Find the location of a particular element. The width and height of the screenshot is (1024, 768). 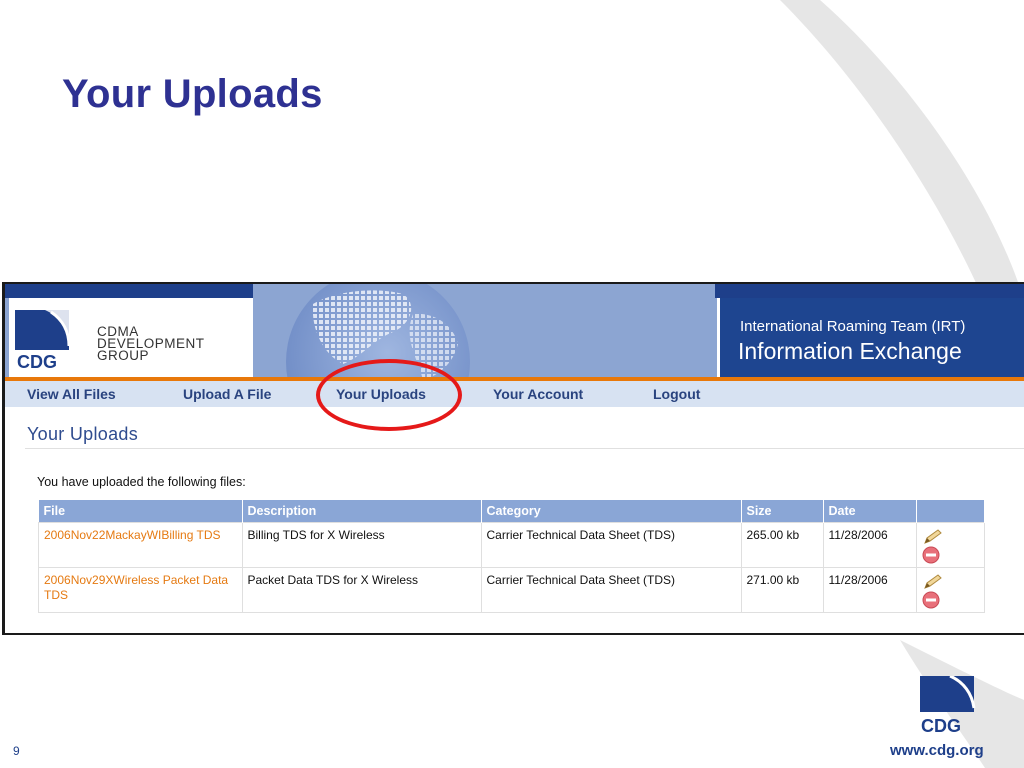

logo-text: CDMA DEVELOPMENT GROUP is located at coordinates (151, 344).